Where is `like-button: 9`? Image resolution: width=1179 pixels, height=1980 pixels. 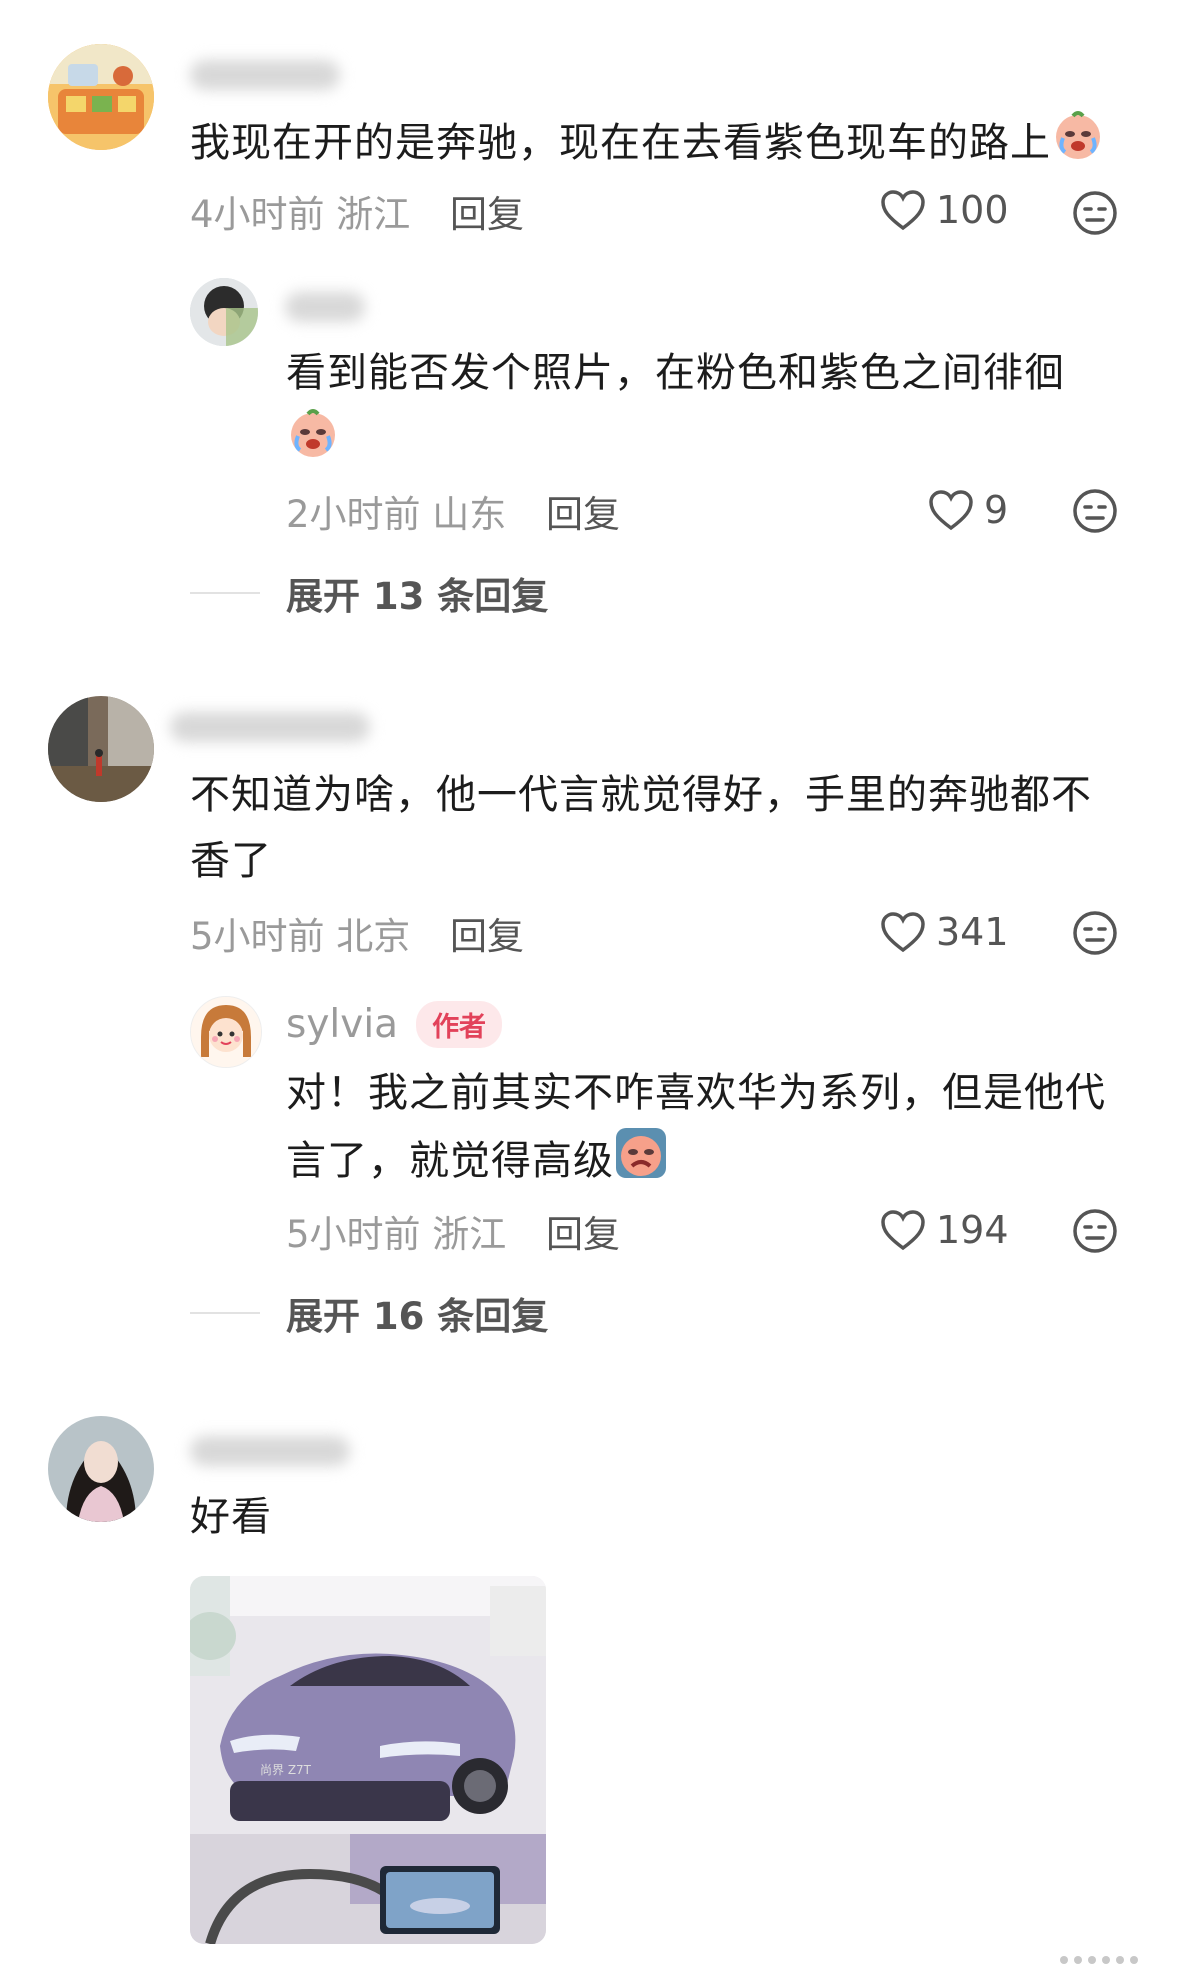 like-button: 9 is located at coordinates (968, 510).